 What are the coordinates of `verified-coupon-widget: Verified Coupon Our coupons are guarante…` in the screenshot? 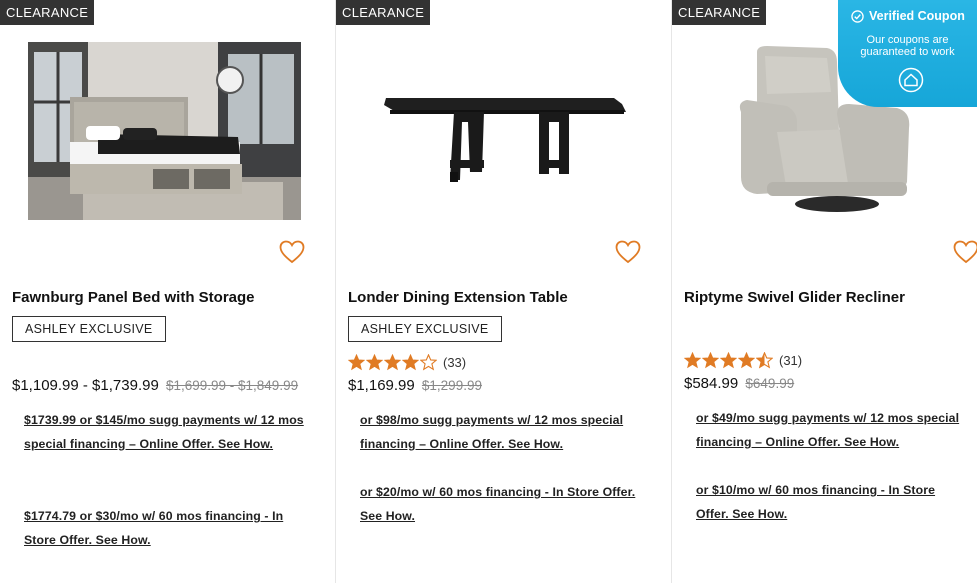 It's located at (907, 53).